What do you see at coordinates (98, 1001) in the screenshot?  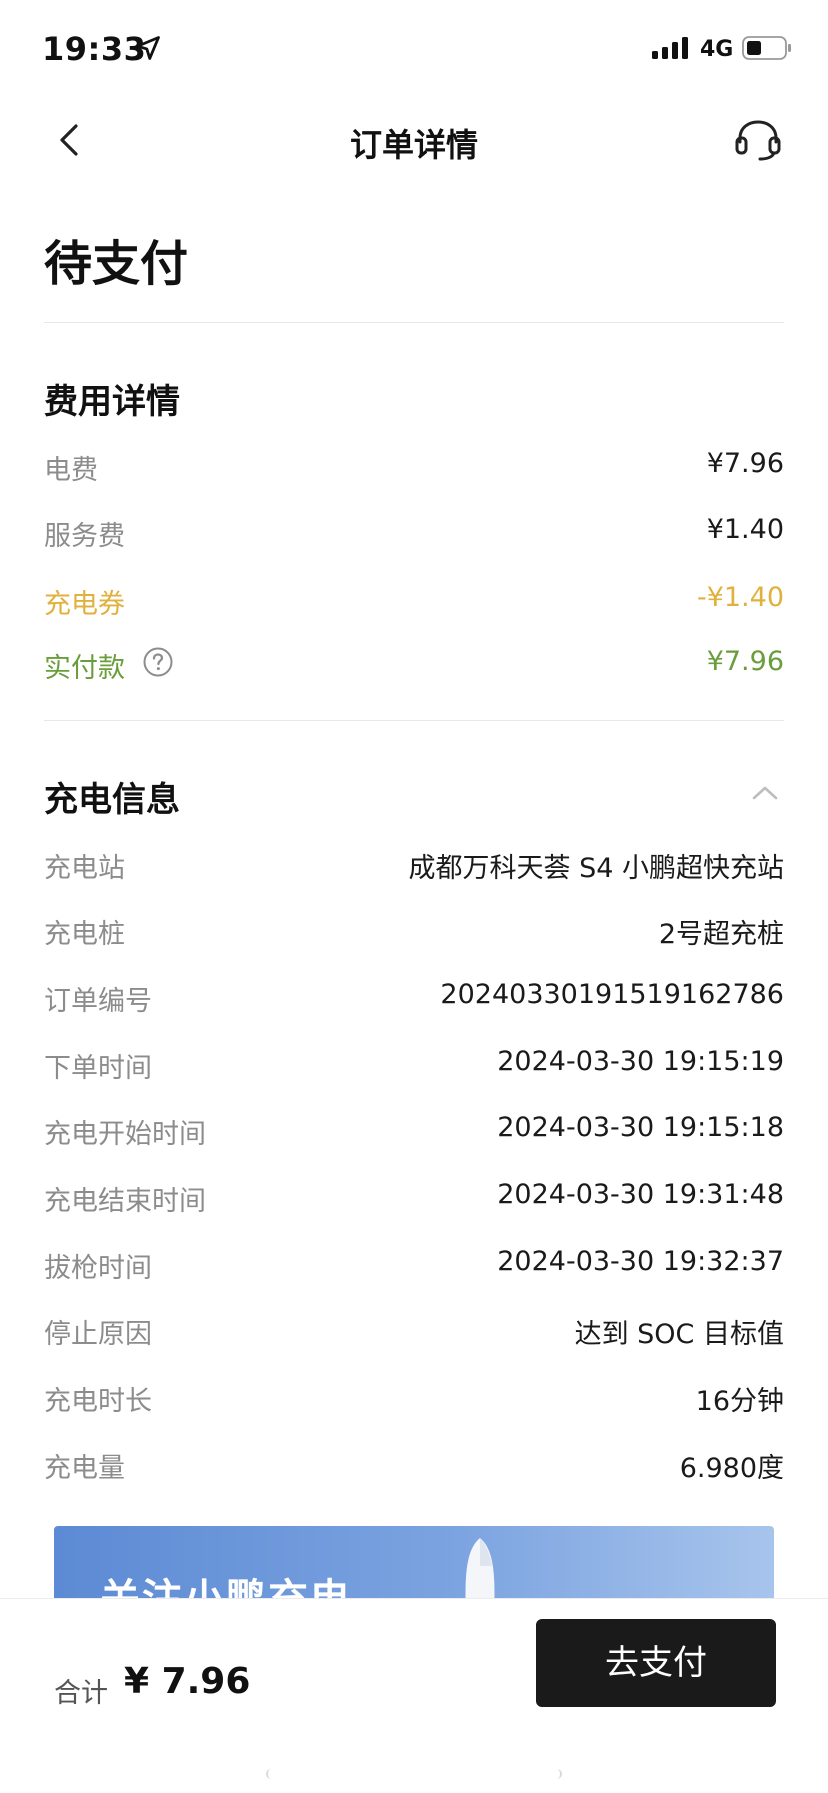 I see `charge-row-label: 订单编号` at bounding box center [98, 1001].